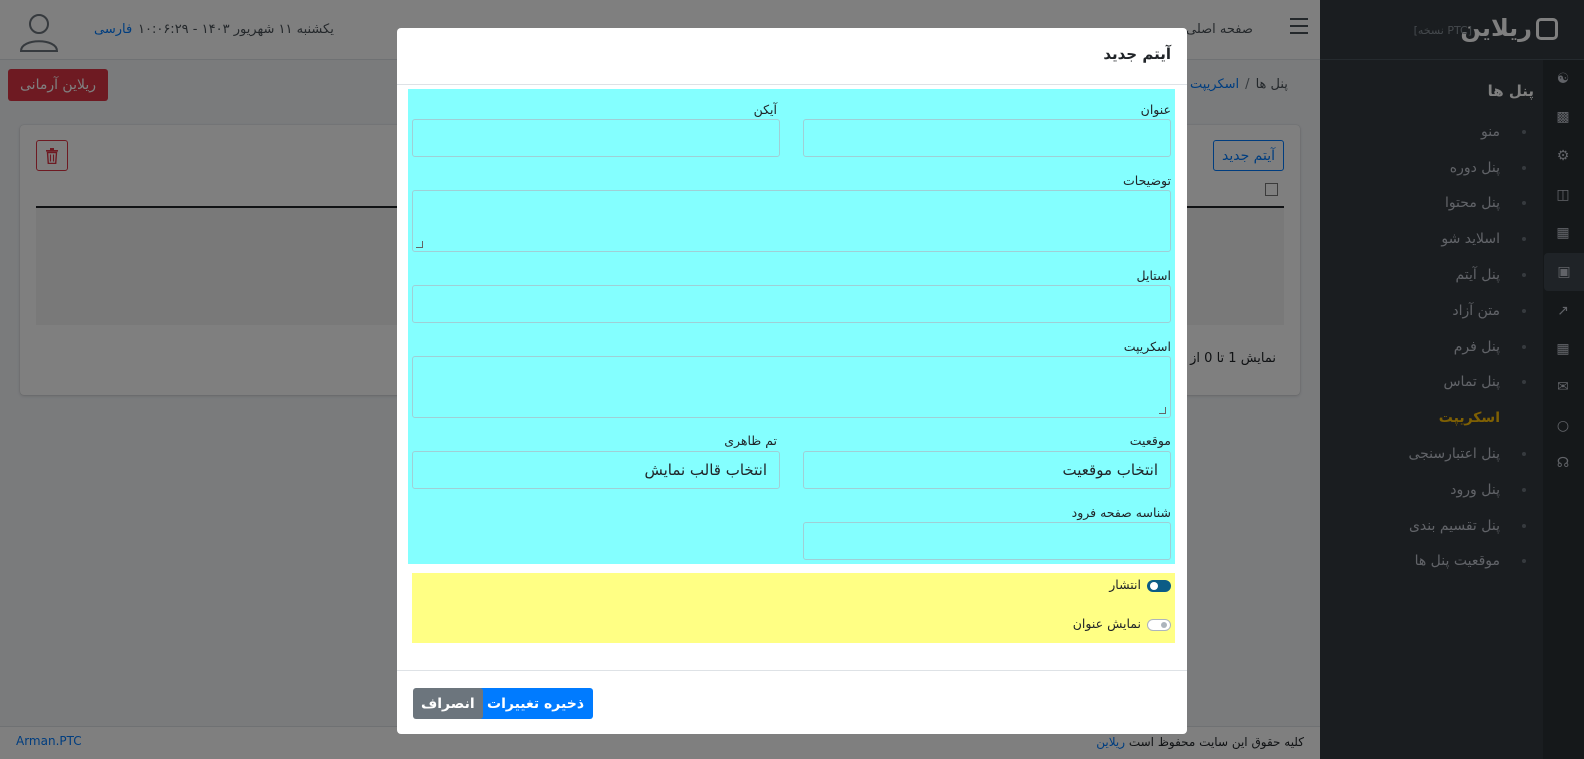 Image resolution: width=1584 pixels, height=759 pixels. What do you see at coordinates (448, 703) in the screenshot?
I see `cancel-button: انصراف` at bounding box center [448, 703].